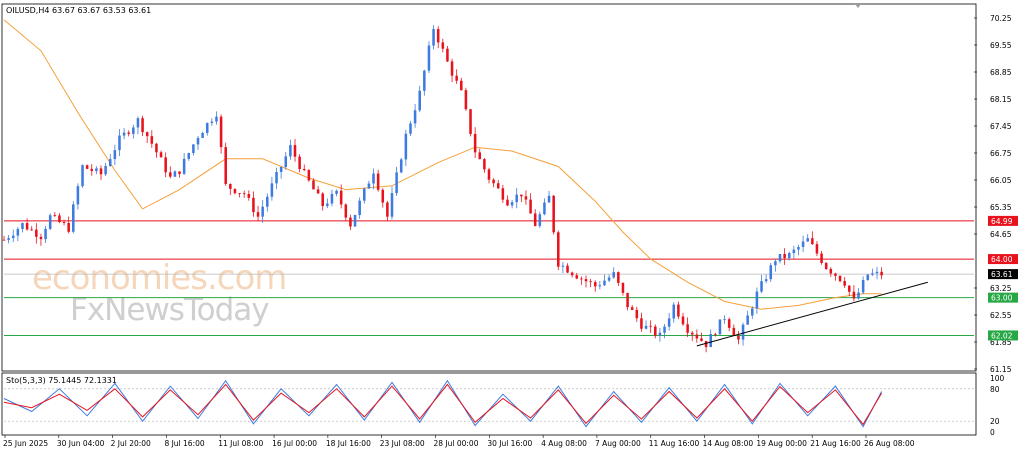 Image resolution: width=1024 pixels, height=454 pixels. Describe the element at coordinates (348, 443) in the screenshot. I see `time-tick-label: 18 Jul 16:00` at that location.